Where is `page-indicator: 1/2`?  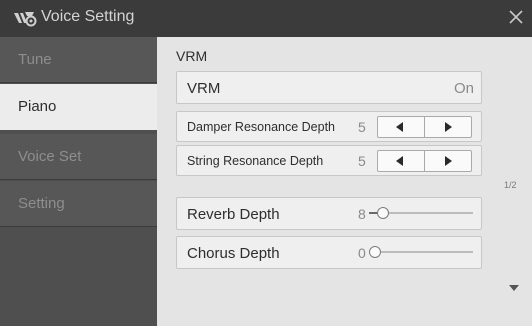 page-indicator: 1/2 is located at coordinates (510, 185).